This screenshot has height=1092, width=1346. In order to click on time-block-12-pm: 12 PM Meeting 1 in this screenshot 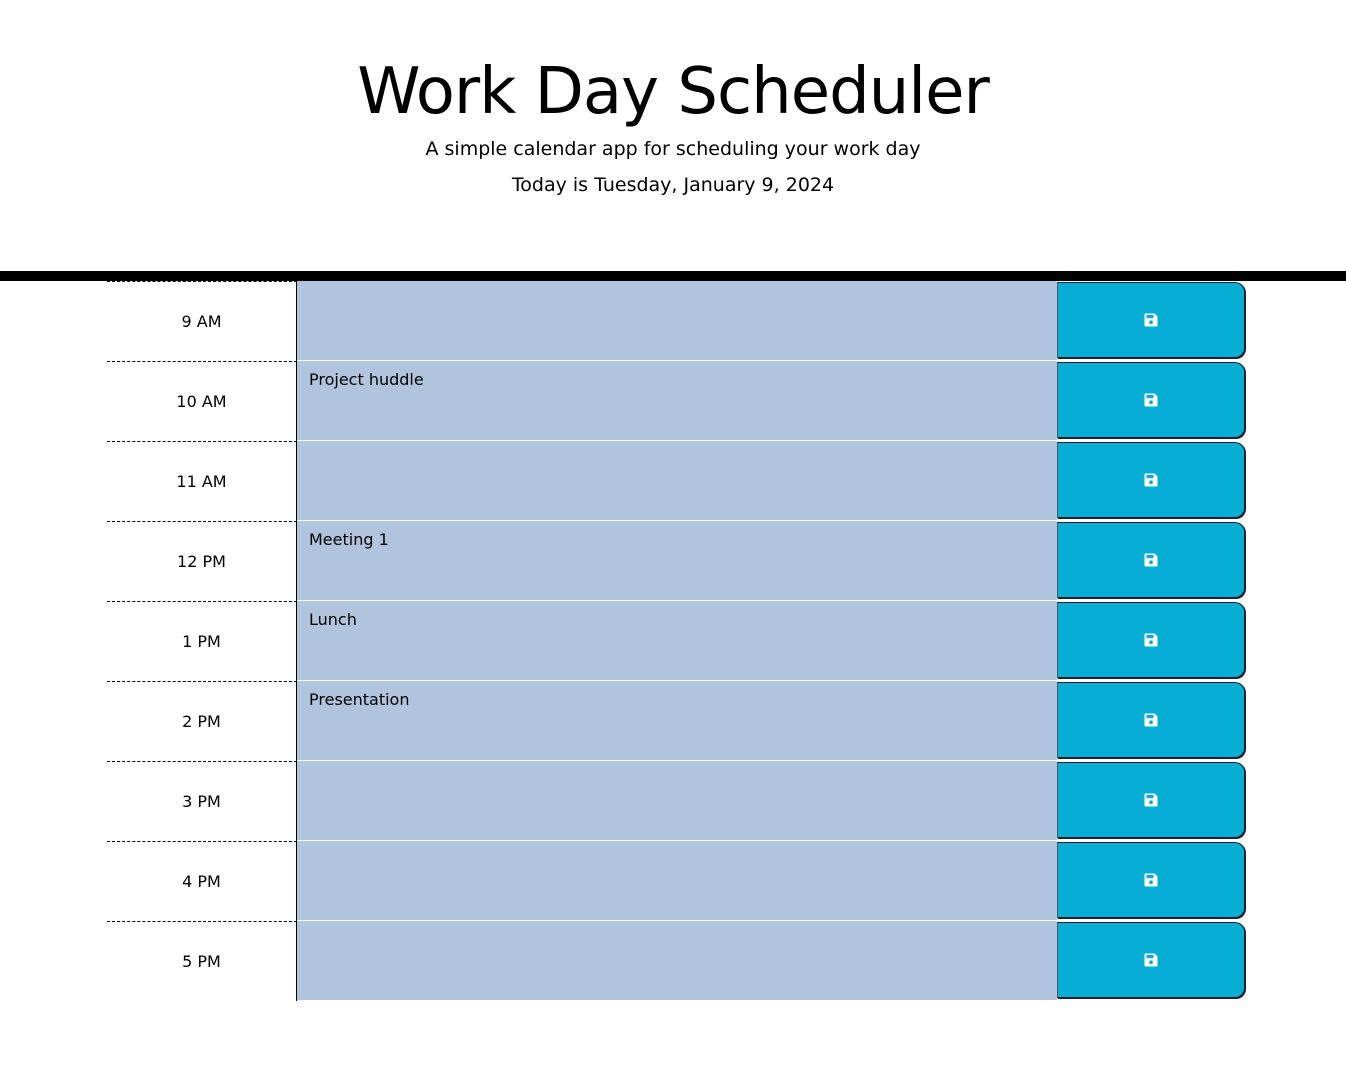, I will do `click(677, 561)`.